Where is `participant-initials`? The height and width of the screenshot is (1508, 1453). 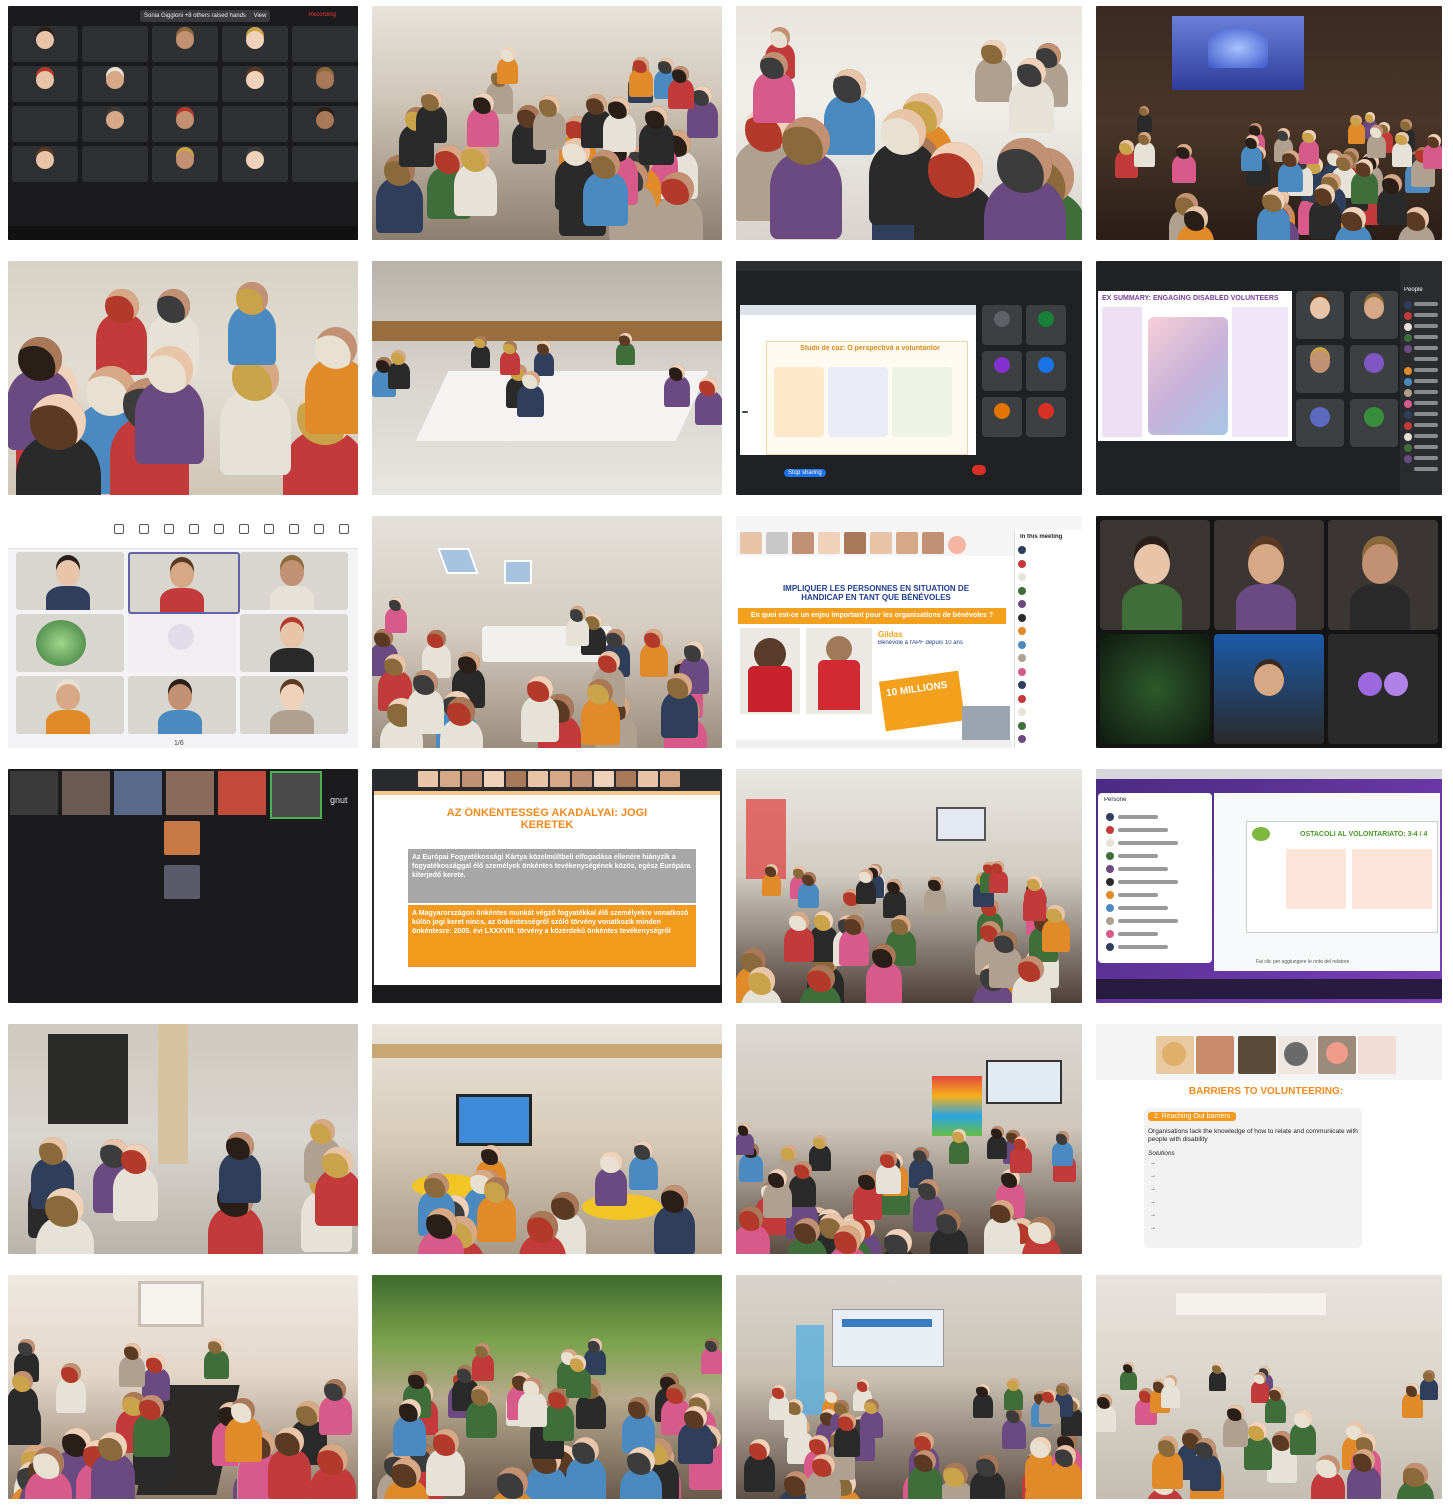 participant-initials is located at coordinates (957, 545).